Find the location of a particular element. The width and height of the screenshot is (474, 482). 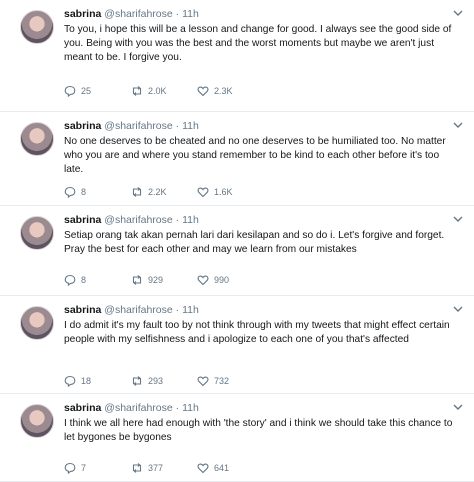

retweet-count: 2.0K is located at coordinates (157, 91).